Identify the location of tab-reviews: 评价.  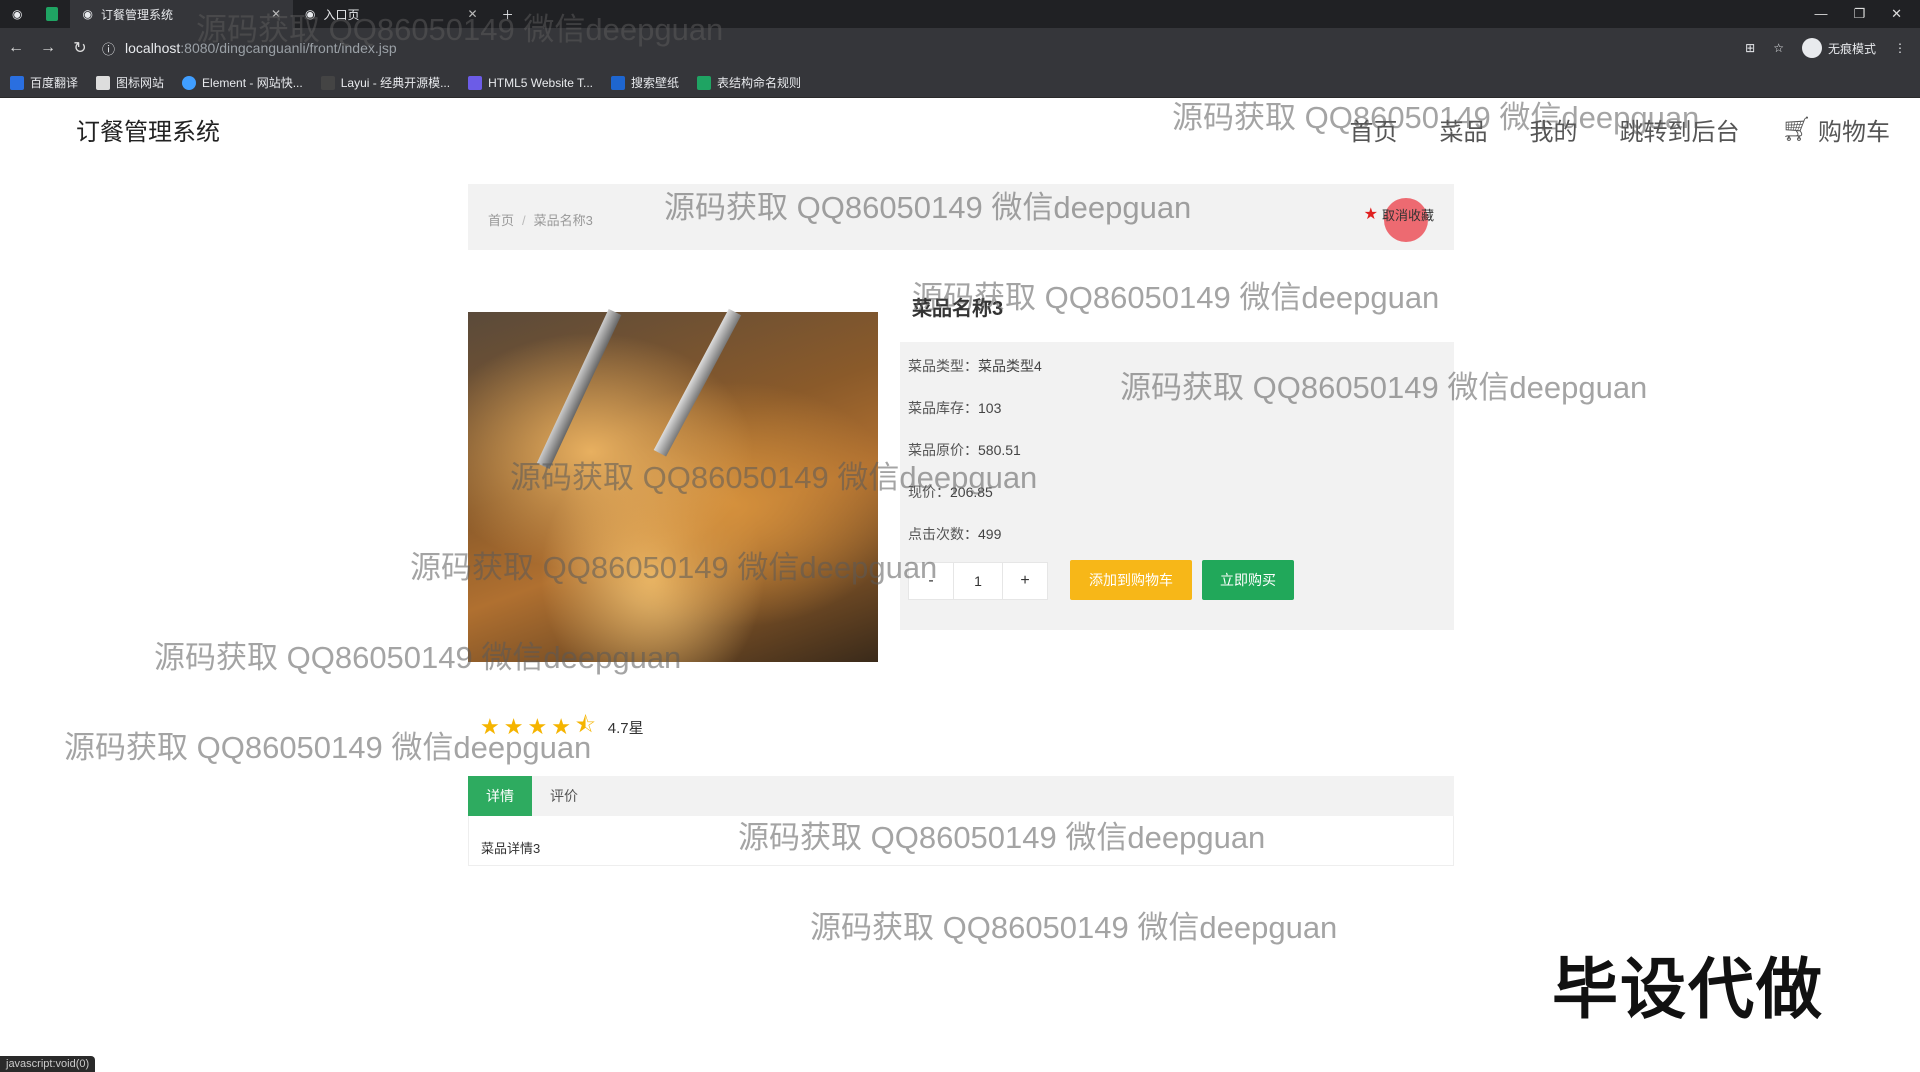
(564, 796).